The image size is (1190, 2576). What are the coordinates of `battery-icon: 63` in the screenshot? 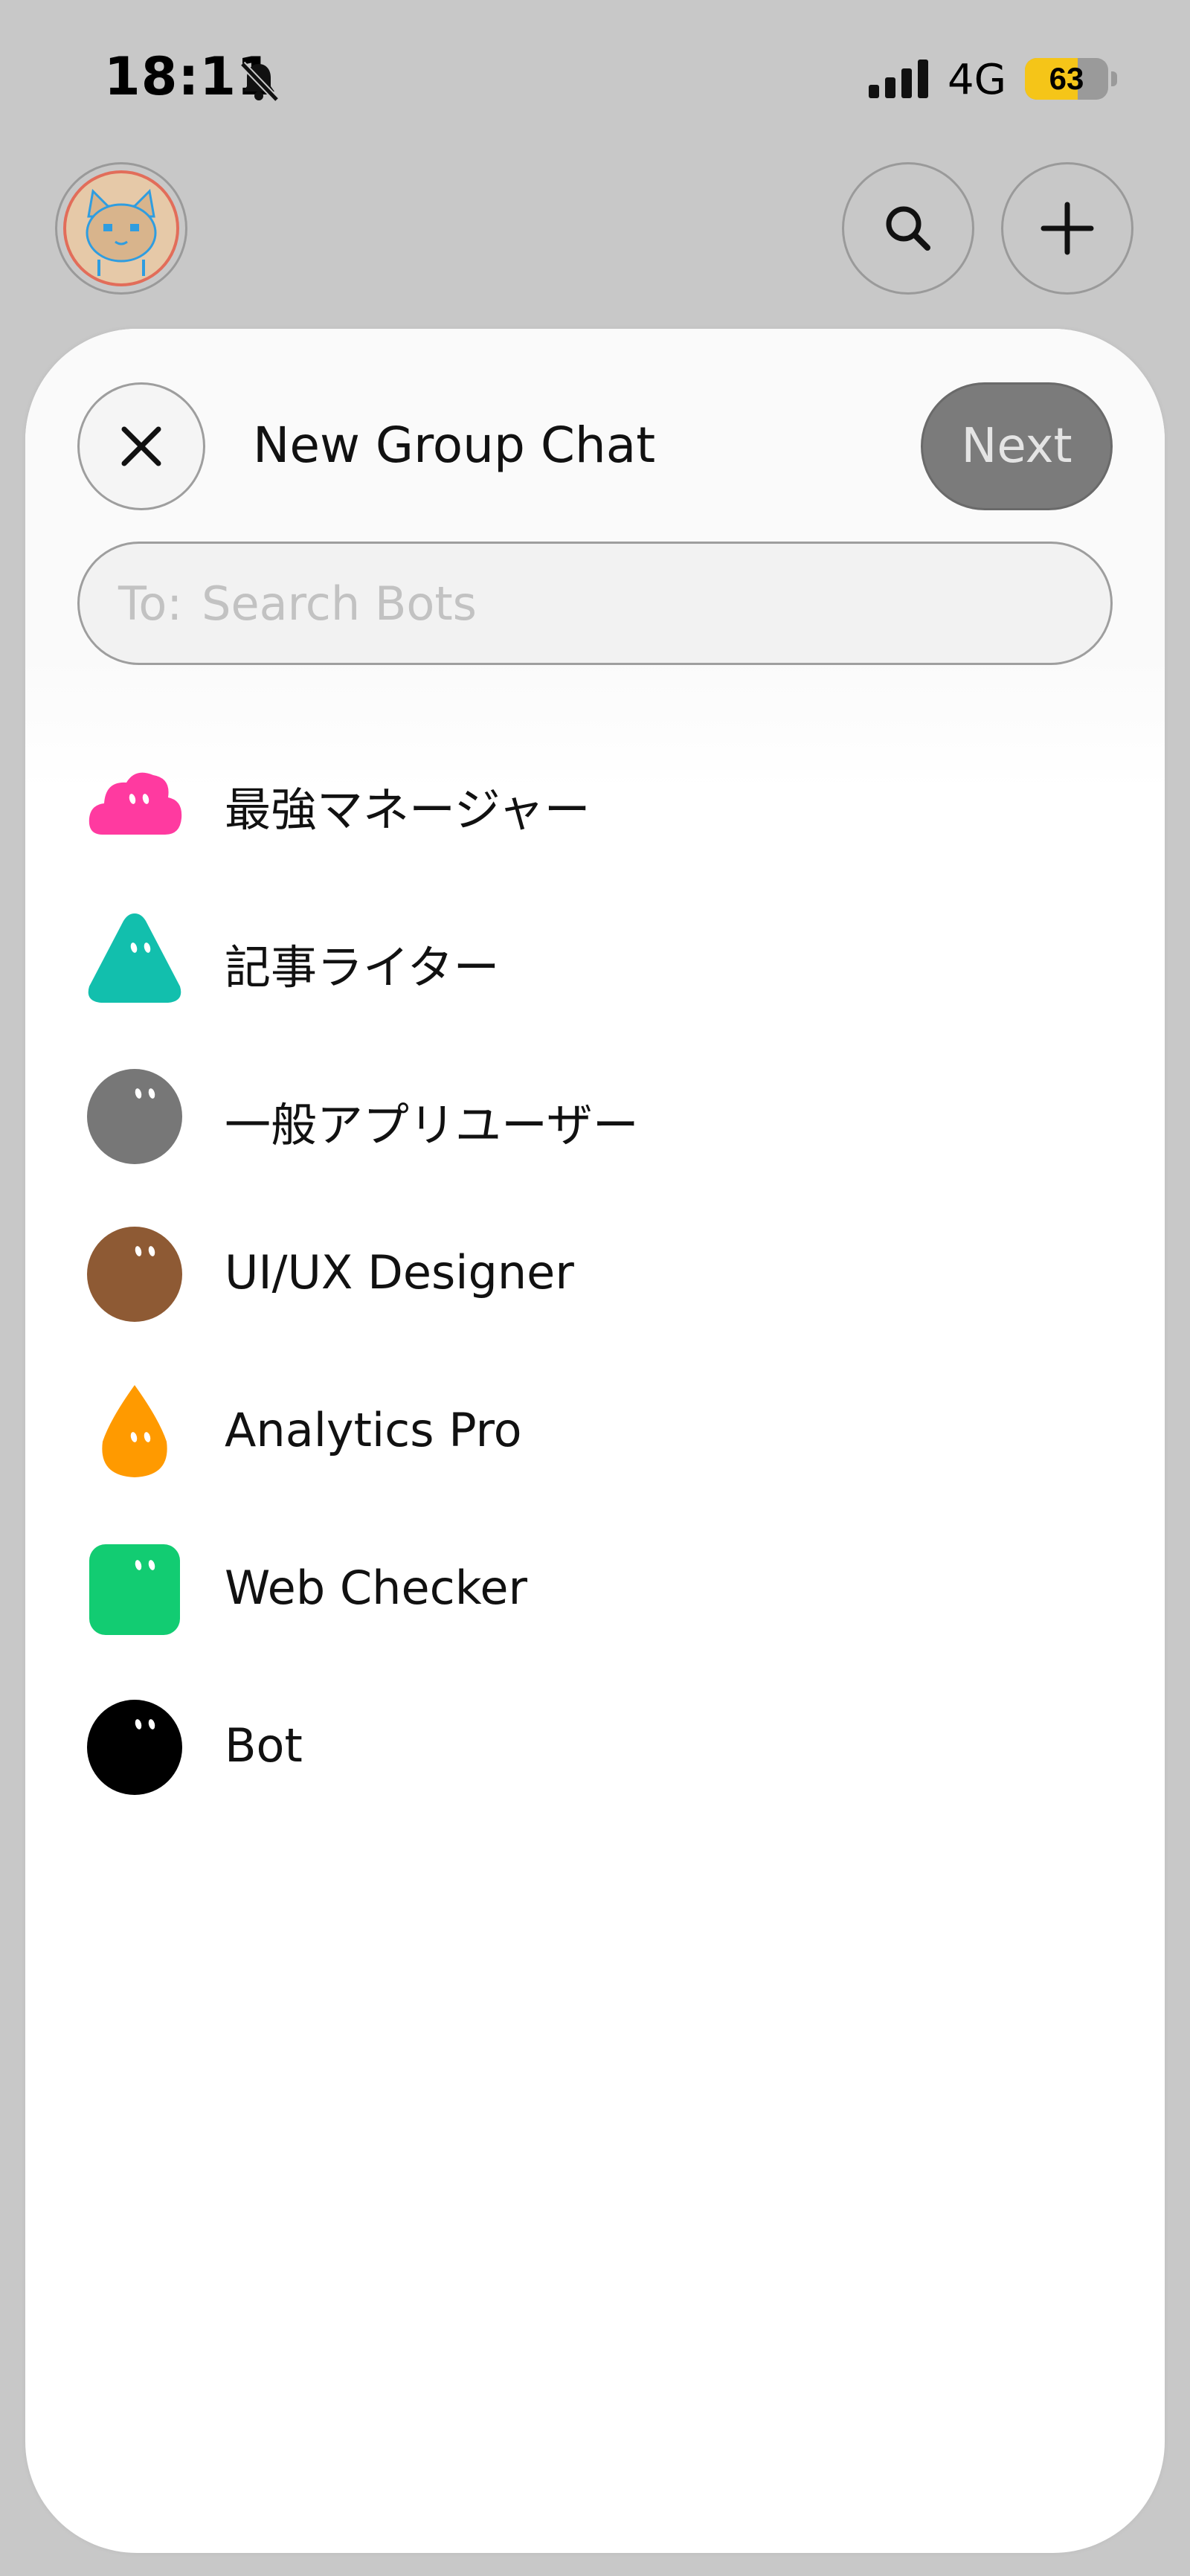 It's located at (1066, 79).